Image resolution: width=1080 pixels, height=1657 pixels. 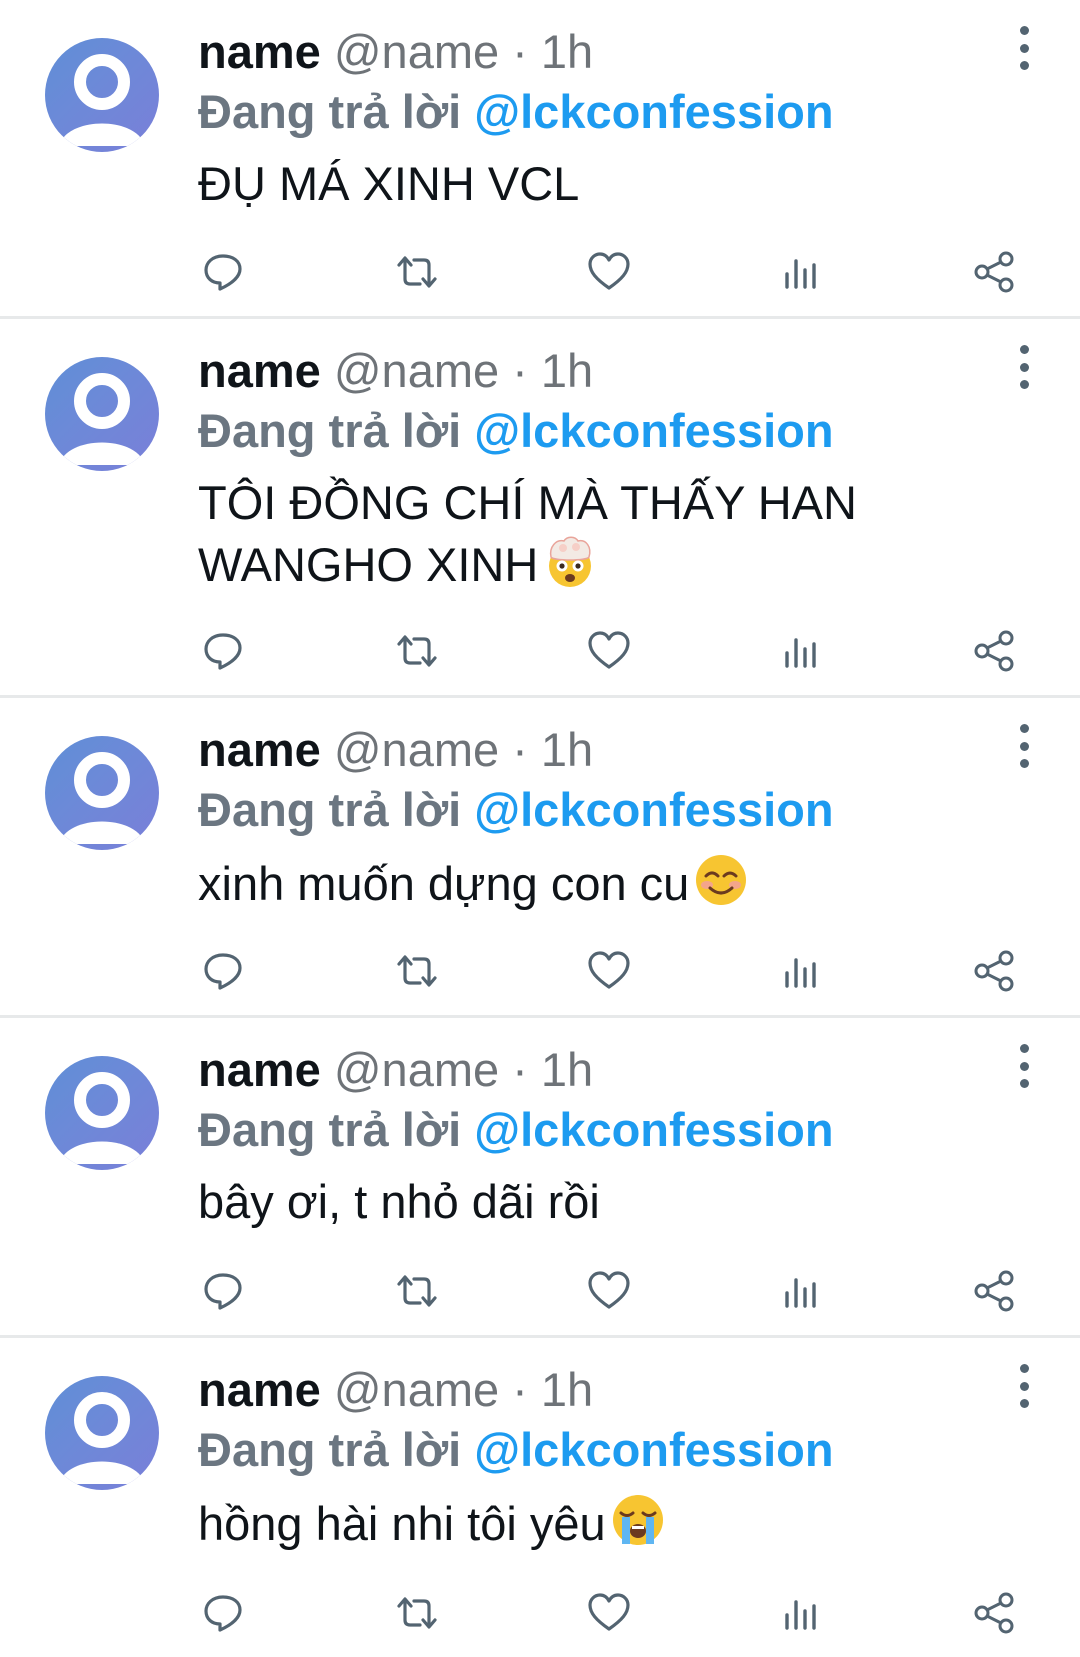 I want to click on tweet-text-line: ĐỤ MÁ XINH VCL, so click(x=389, y=183).